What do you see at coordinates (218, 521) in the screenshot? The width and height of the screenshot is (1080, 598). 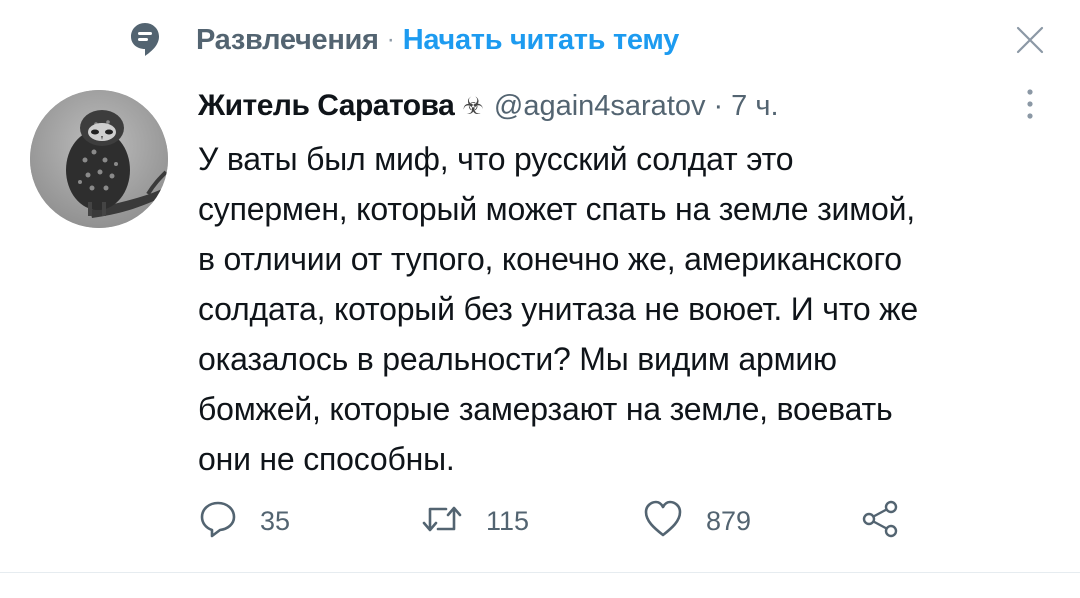 I see `reply-icon` at bounding box center [218, 521].